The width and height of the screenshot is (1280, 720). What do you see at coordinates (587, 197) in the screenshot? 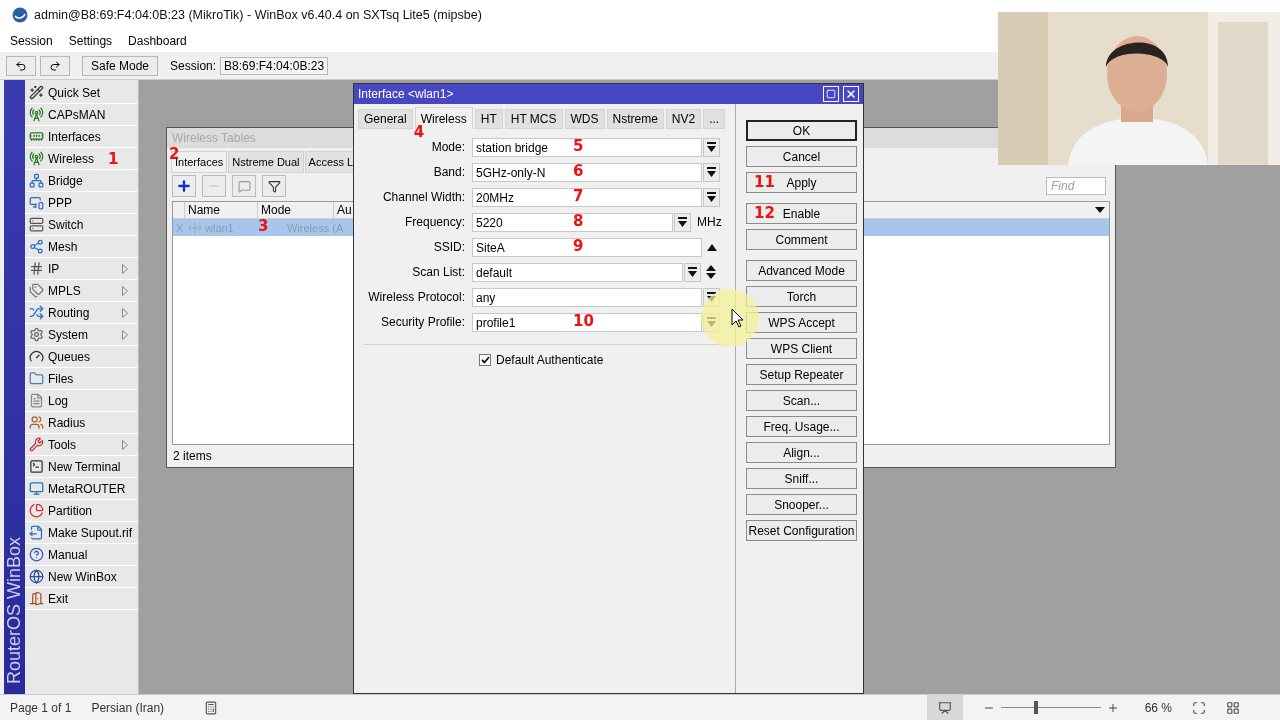
I see `dropdown-field: 20MHz 7` at bounding box center [587, 197].